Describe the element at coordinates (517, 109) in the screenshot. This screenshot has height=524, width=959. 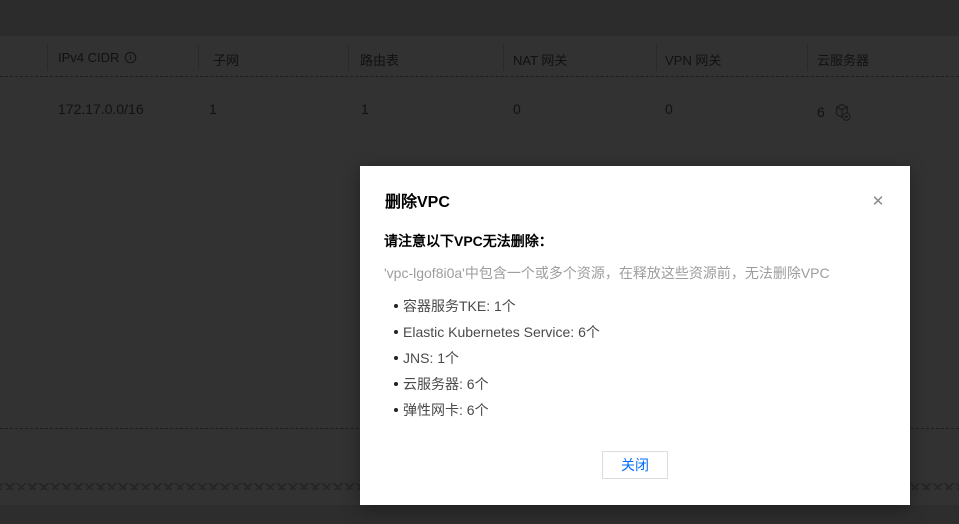
I see `cell-nat-gateway: 0` at that location.